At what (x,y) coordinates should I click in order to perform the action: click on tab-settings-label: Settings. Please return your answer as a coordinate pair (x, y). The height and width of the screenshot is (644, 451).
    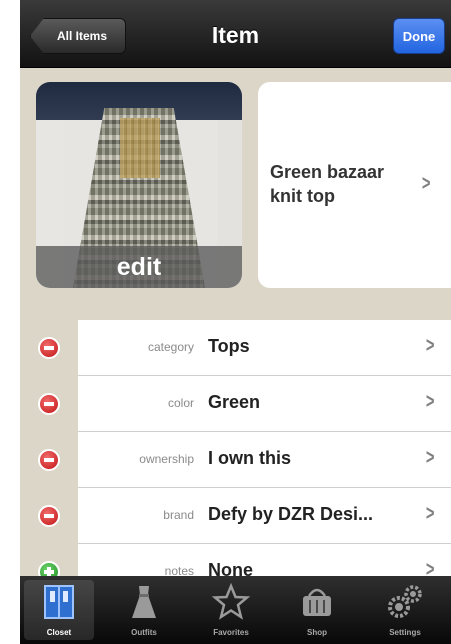
    Looking at the image, I should click on (405, 632).